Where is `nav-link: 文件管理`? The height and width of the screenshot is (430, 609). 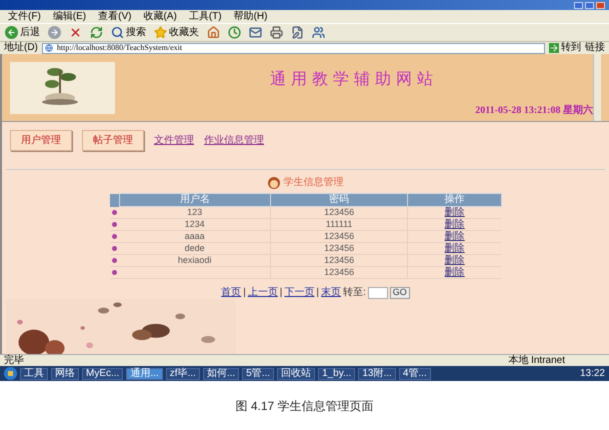
nav-link: 文件管理 is located at coordinates (174, 140).